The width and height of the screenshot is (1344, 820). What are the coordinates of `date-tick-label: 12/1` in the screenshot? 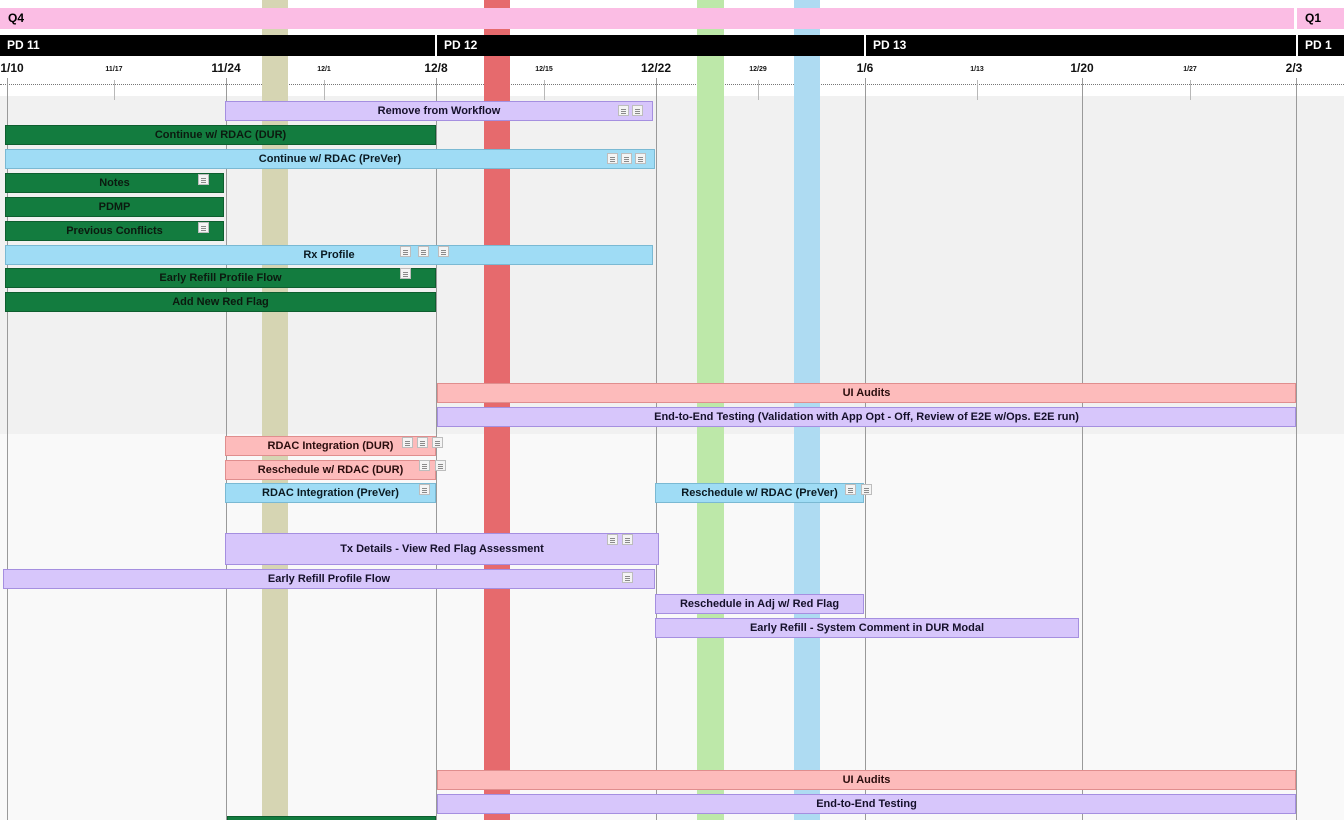 It's located at (324, 69).